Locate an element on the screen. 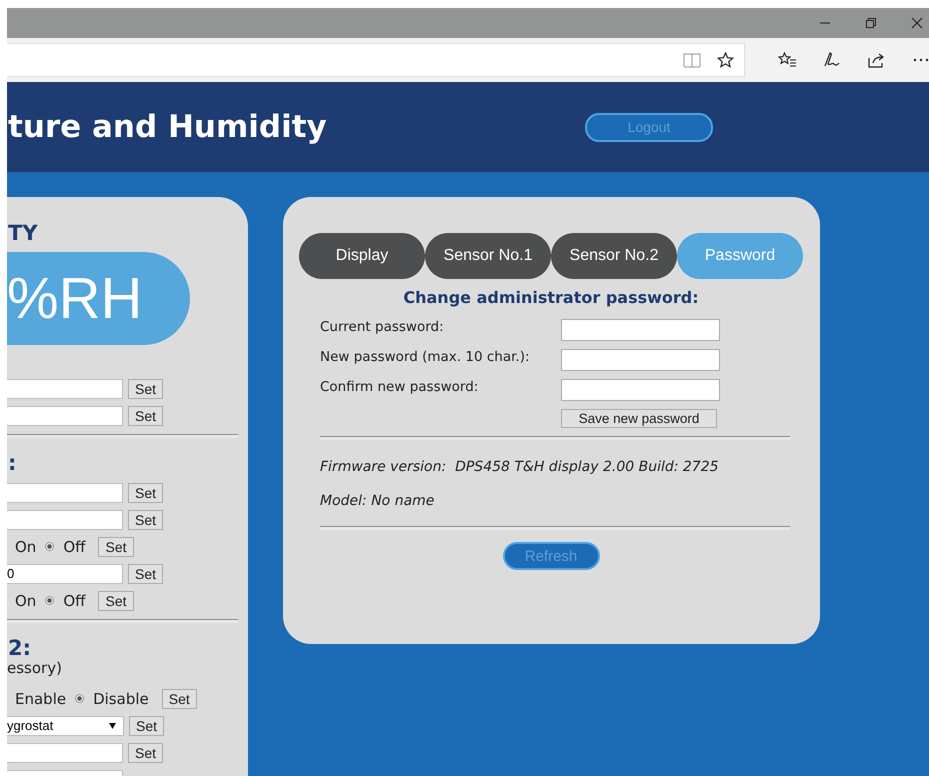 The width and height of the screenshot is (929, 776). tab: Sensor No.1 is located at coordinates (488, 256).